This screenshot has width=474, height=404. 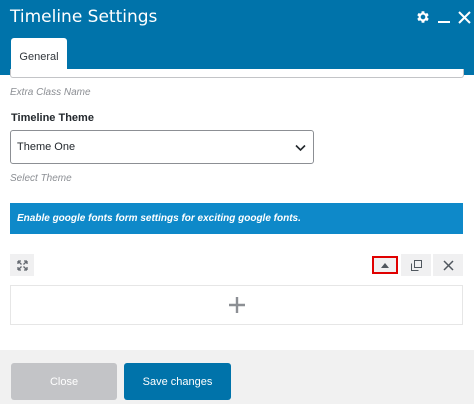 I want to click on add-item-area, so click(x=236, y=305).